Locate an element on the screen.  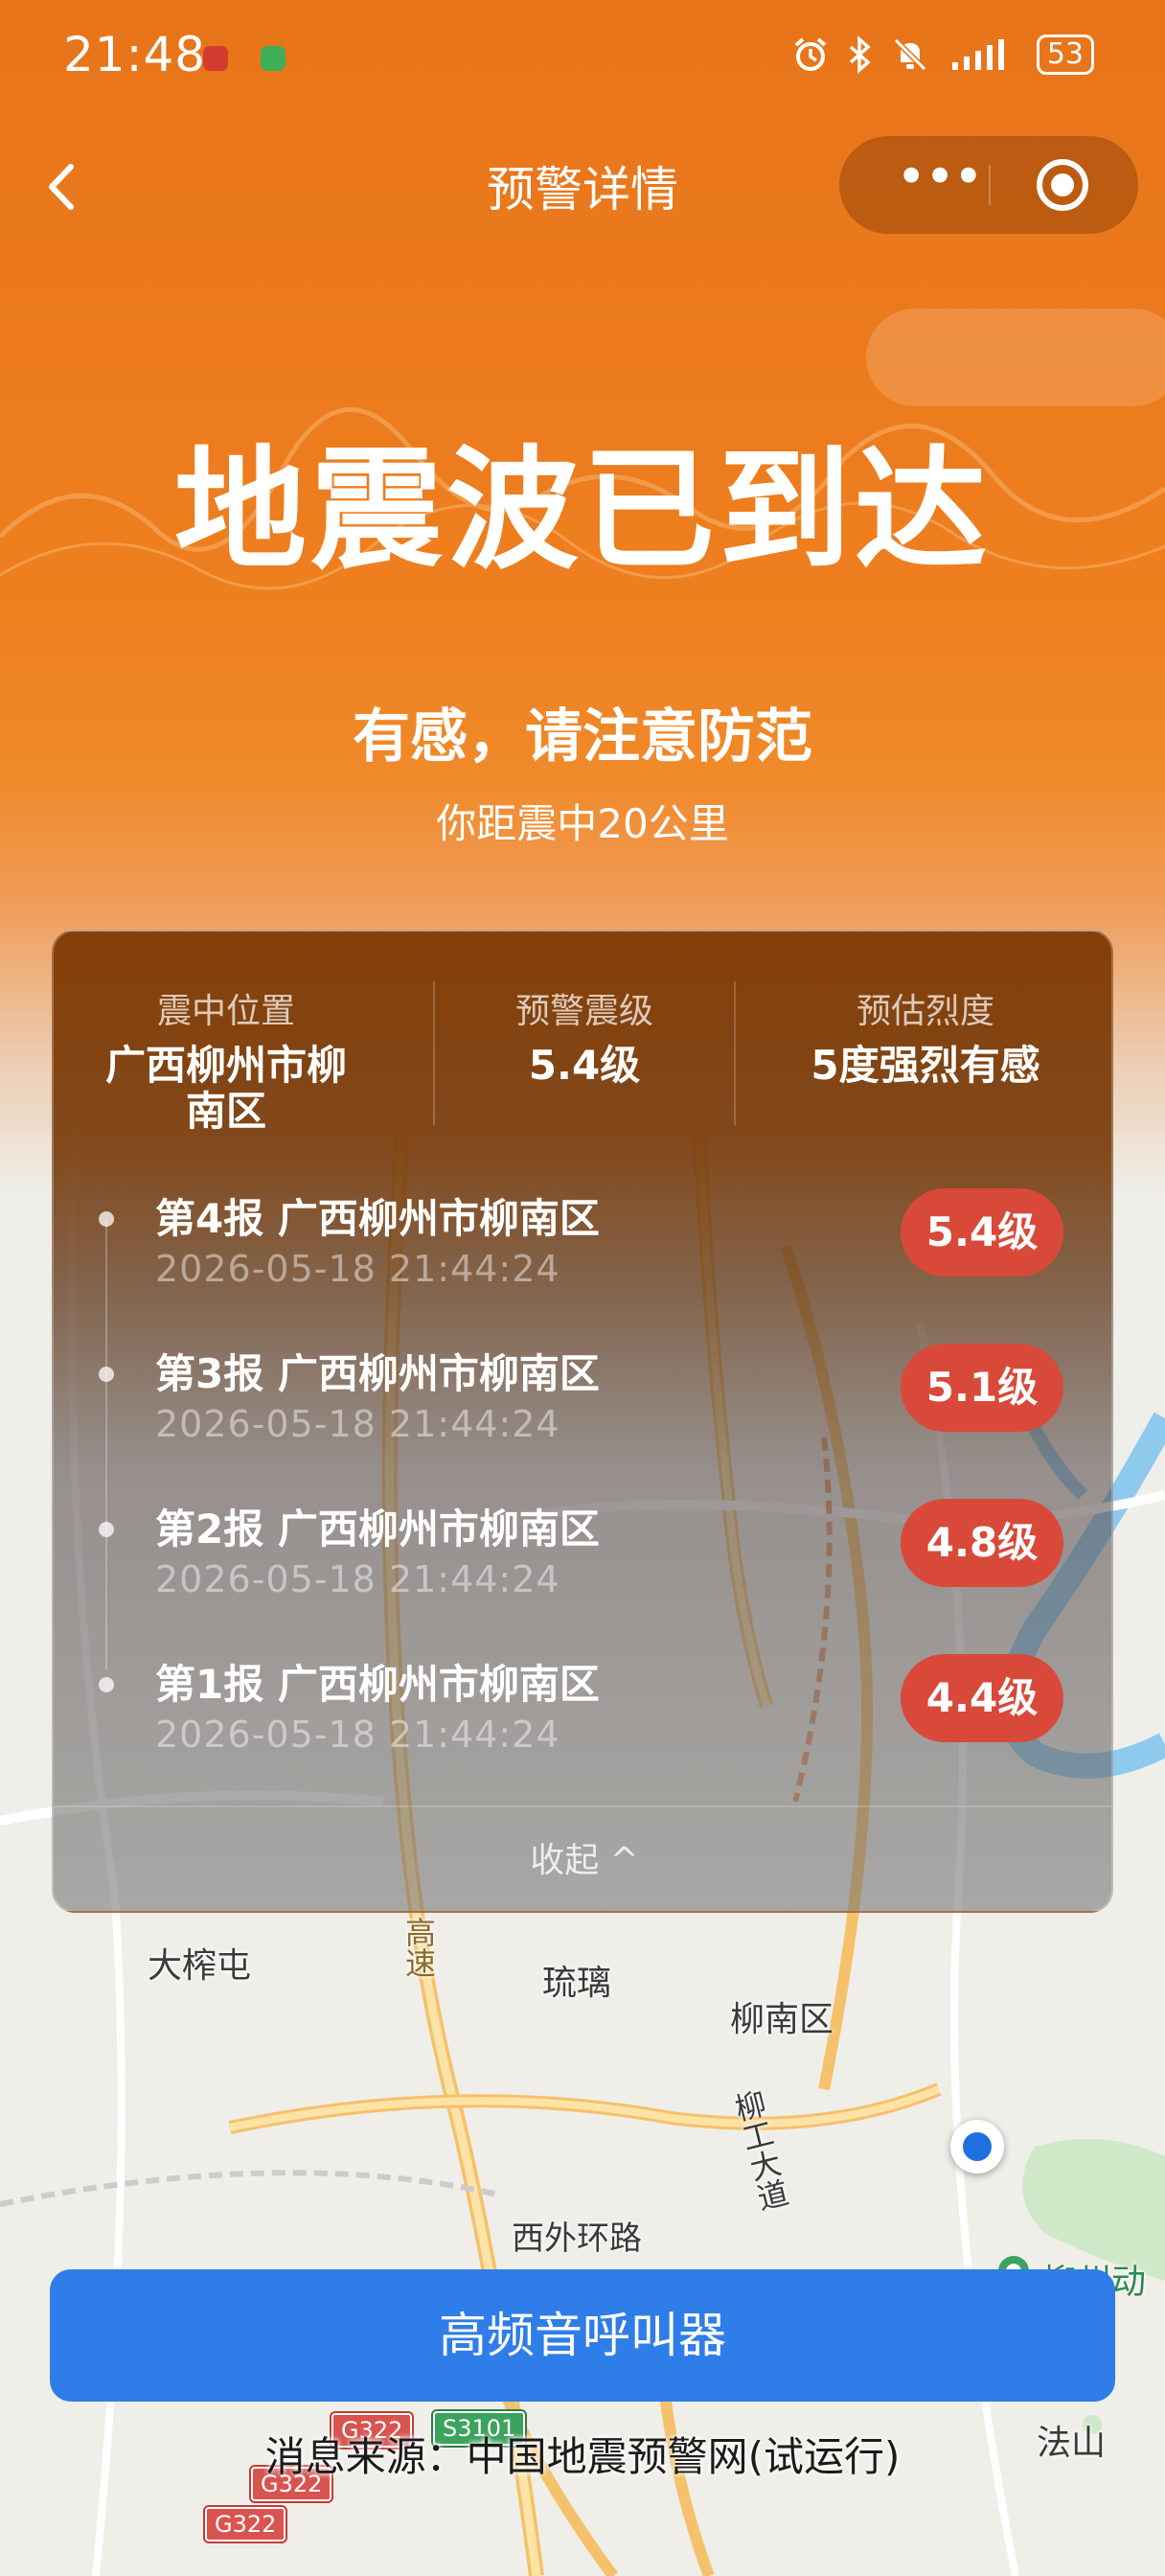
mute-icon is located at coordinates (910, 54).